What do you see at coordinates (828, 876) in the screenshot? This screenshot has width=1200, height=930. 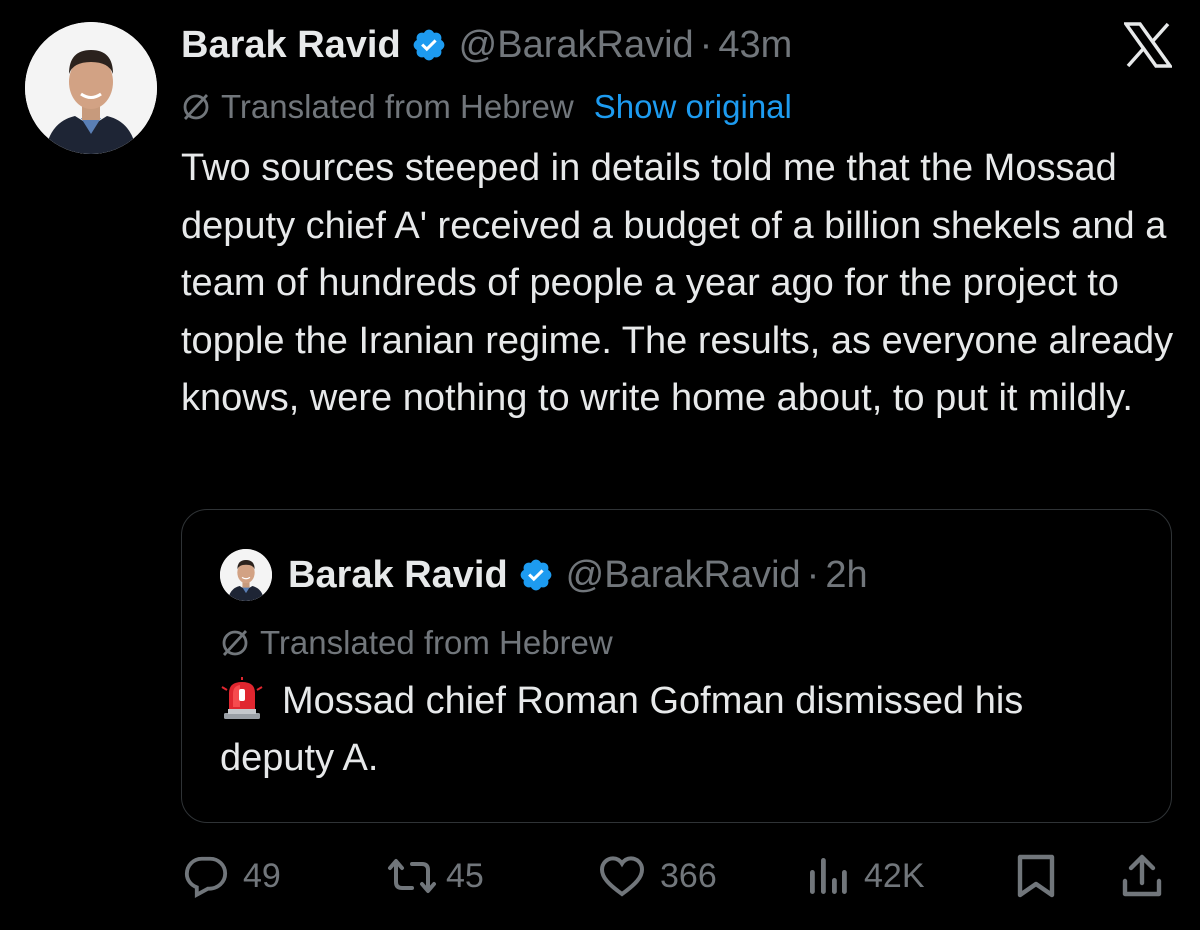 I see `views-icon` at bounding box center [828, 876].